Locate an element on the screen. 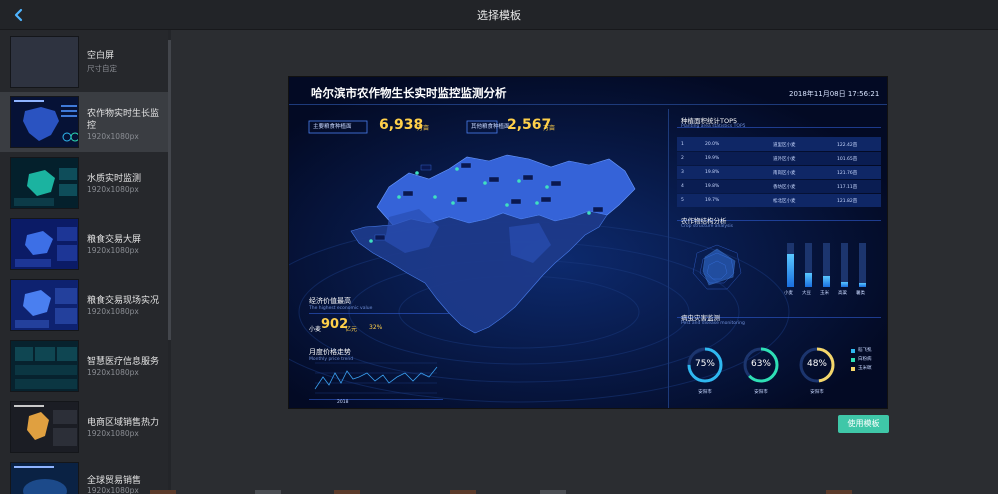 The image size is (998, 494). top5-cell-rank: 2 is located at coordinates (682, 158).